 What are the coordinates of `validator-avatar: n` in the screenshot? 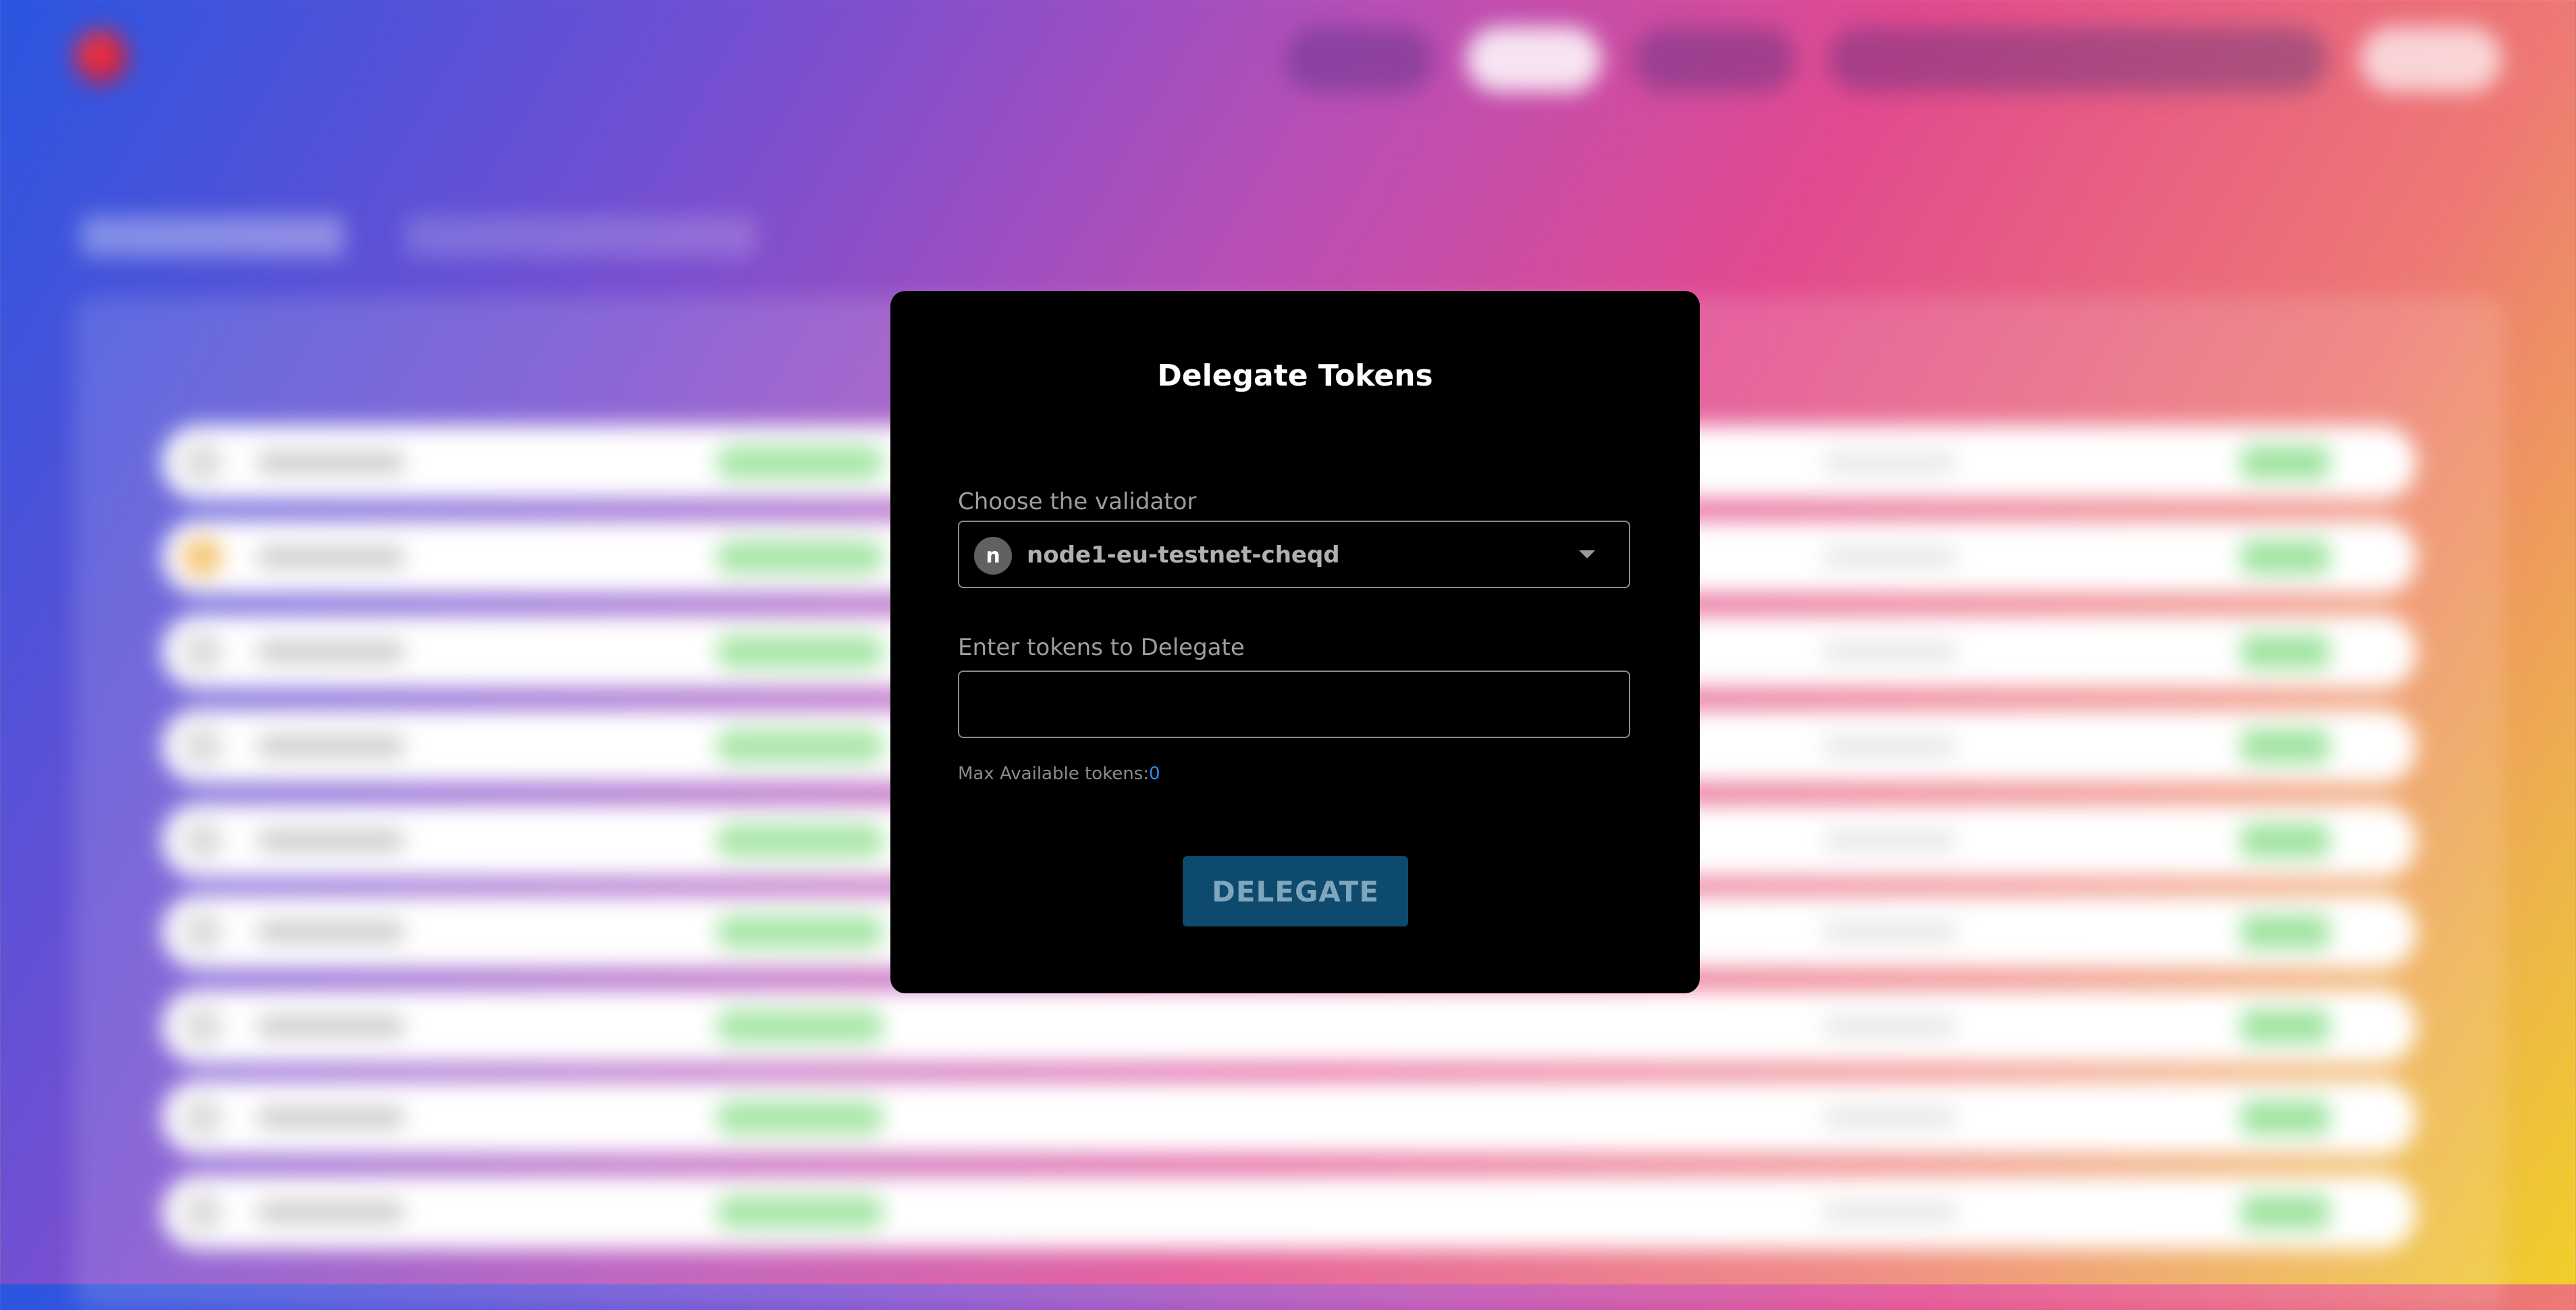 It's located at (993, 556).